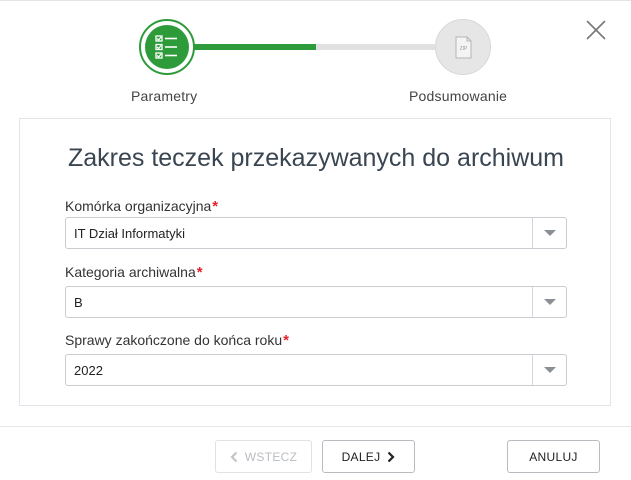  Describe the element at coordinates (138, 206) in the screenshot. I see `field-label-text: Komórka organizacyjna` at that location.